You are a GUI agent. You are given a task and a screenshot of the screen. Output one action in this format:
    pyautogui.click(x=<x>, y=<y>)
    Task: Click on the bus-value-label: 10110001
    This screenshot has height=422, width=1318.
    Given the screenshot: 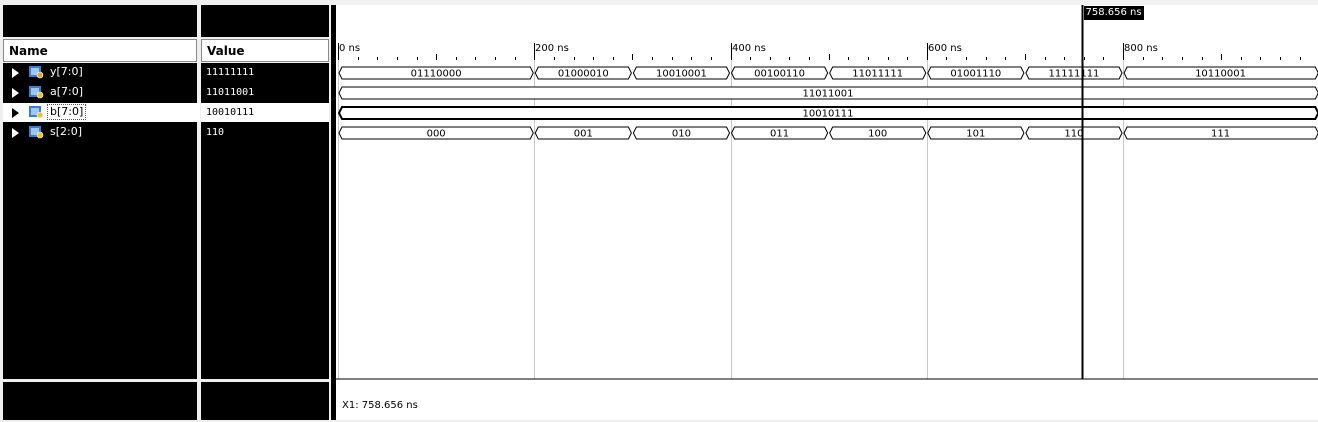 What is the action you would take?
    pyautogui.click(x=1220, y=74)
    